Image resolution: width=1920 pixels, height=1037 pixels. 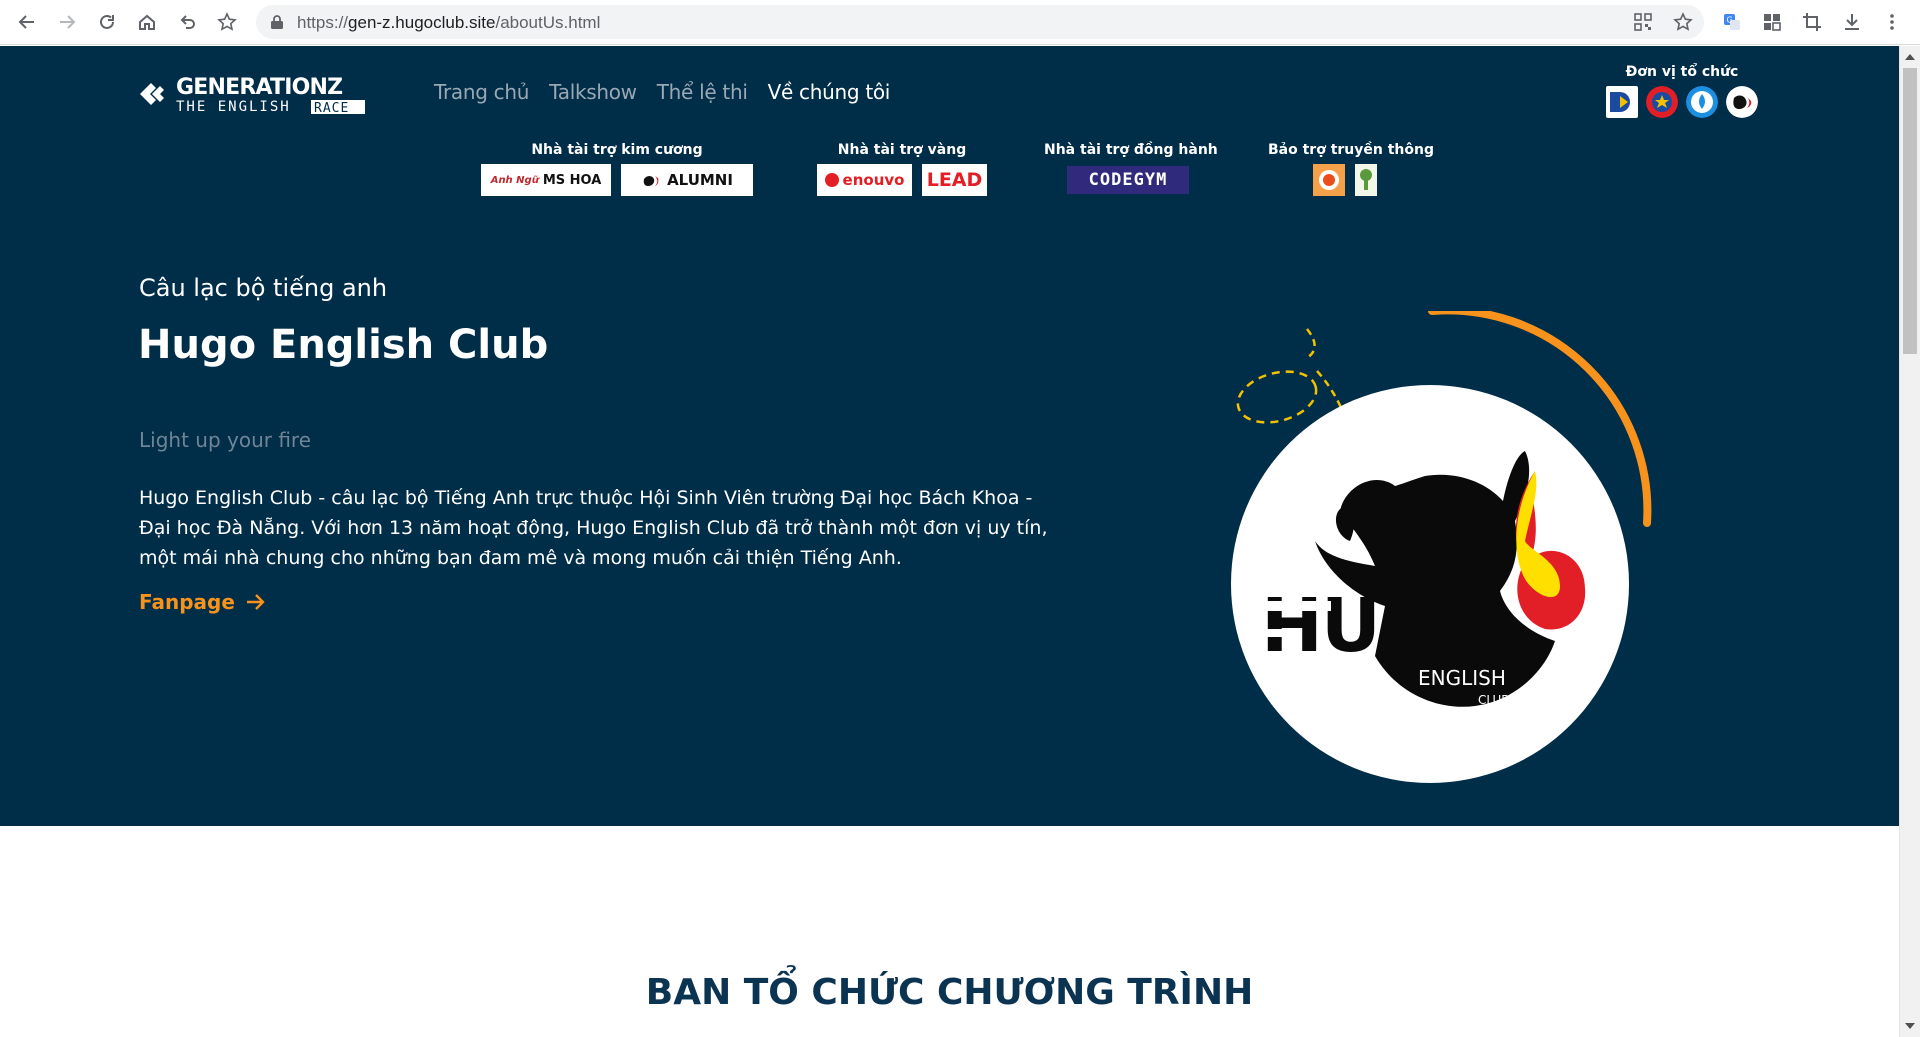 What do you see at coordinates (1351, 150) in the screenshot?
I see `sponsor-media-title: Bảo trợ truyền thông` at bounding box center [1351, 150].